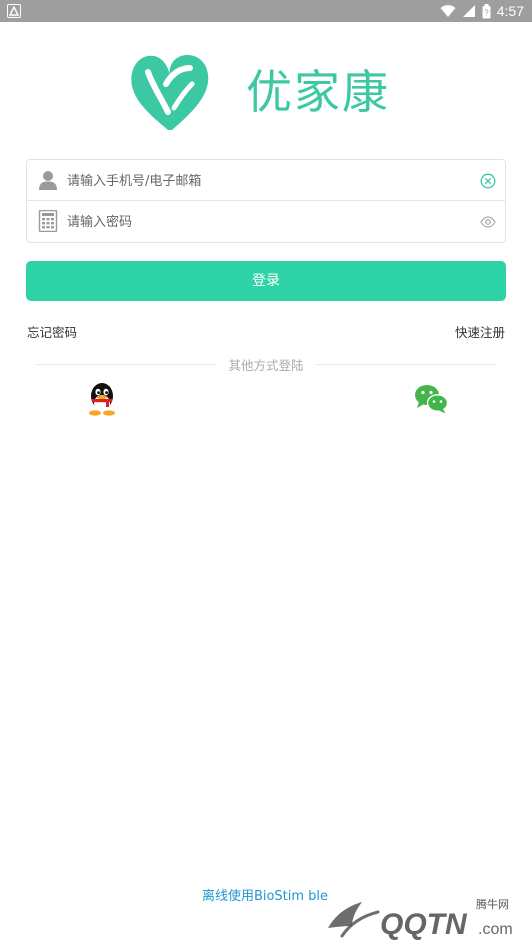 The image size is (532, 946). What do you see at coordinates (495, 929) in the screenshot?
I see `svg-text: .com` at bounding box center [495, 929].